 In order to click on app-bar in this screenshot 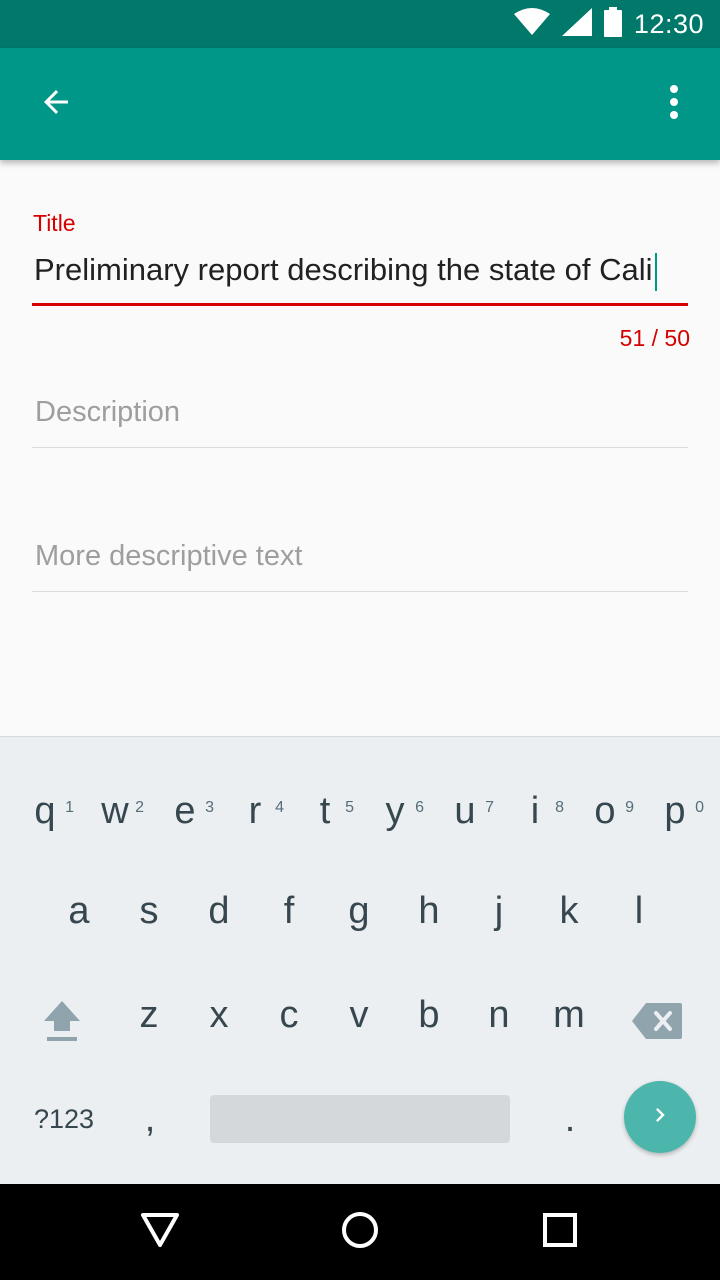, I will do `click(360, 104)`.